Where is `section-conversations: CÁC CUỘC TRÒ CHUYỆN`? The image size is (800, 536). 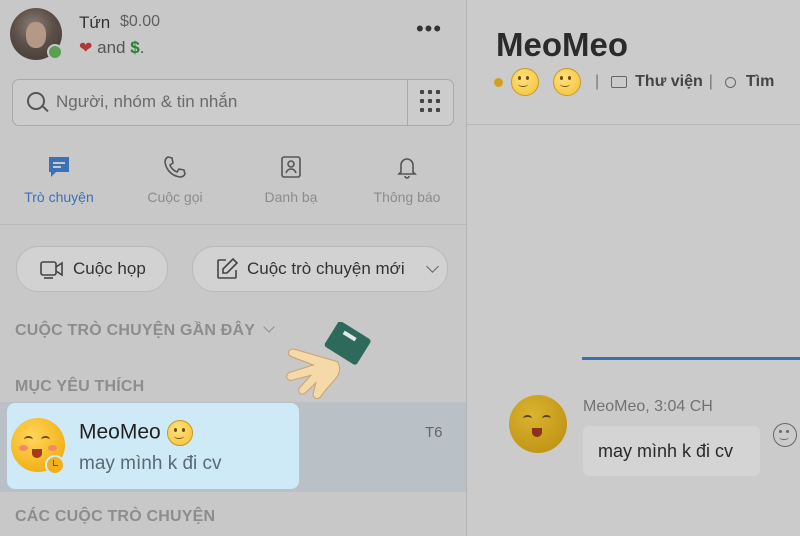 section-conversations: CÁC CUỘC TRÒ CHUYỆN is located at coordinates (115, 516).